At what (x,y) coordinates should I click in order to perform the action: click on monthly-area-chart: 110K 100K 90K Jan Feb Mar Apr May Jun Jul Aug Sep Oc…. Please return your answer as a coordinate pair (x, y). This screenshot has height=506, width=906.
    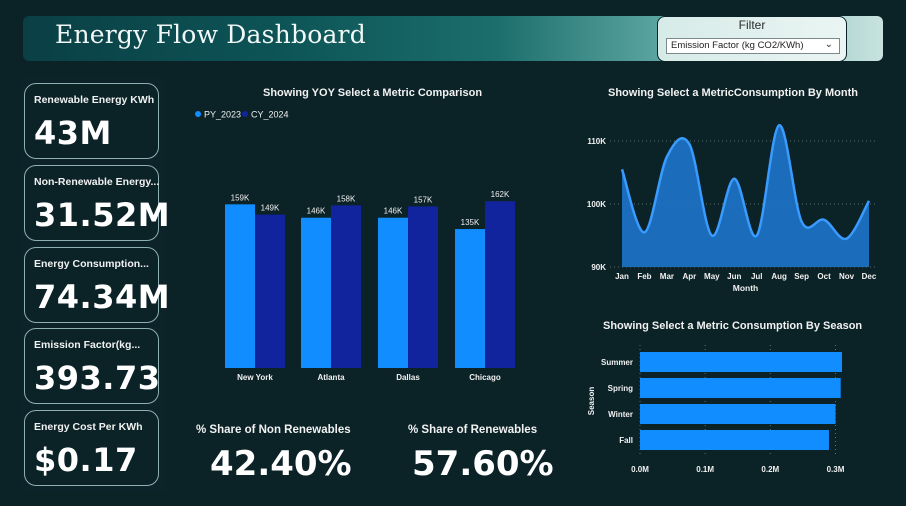
    Looking at the image, I should click on (732, 208).